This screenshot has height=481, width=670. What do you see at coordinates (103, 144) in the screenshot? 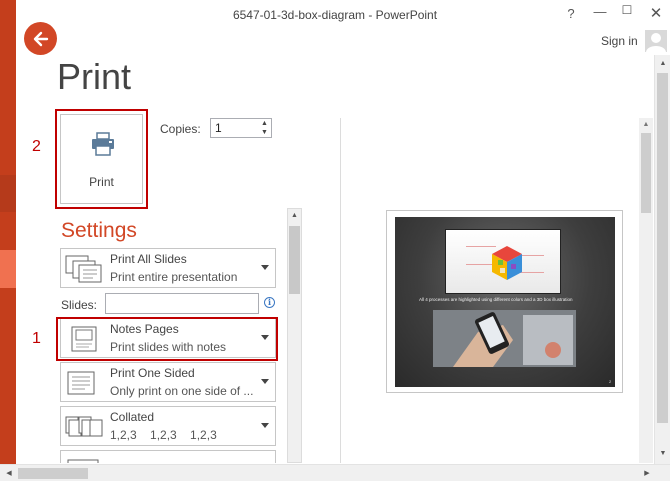
I see `printer-icon` at bounding box center [103, 144].